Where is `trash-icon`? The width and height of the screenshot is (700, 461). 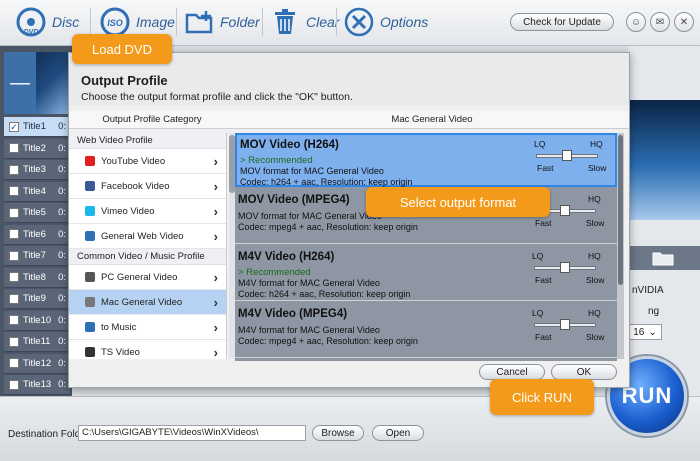 trash-icon is located at coordinates (285, 22).